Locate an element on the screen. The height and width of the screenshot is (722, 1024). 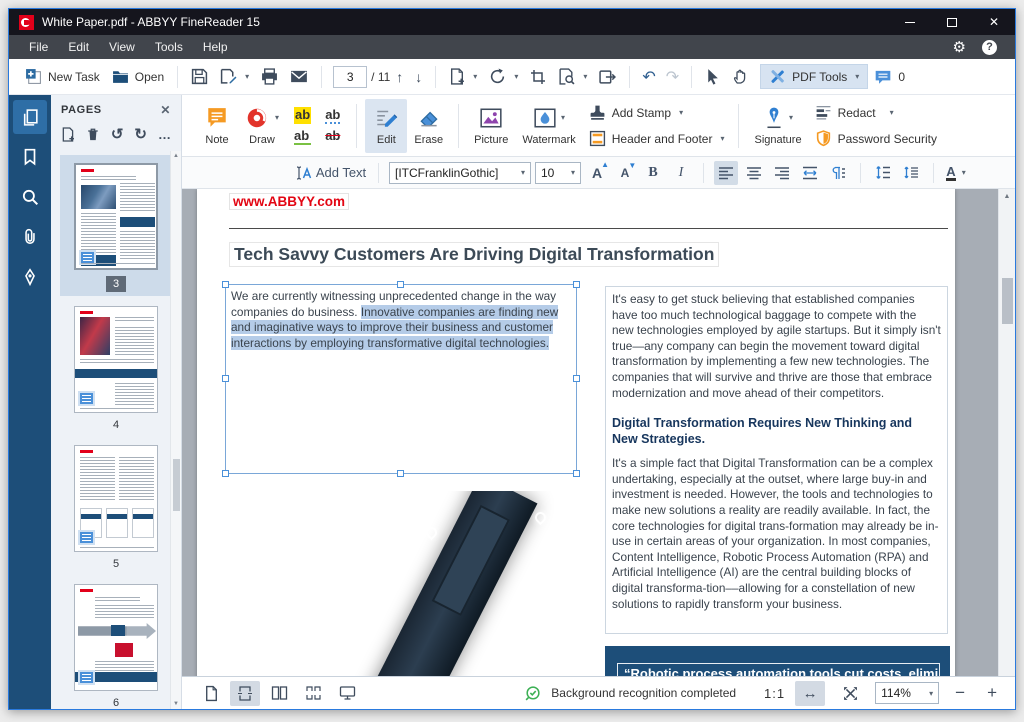
add-text-button: Add Text is located at coordinates (330, 173).